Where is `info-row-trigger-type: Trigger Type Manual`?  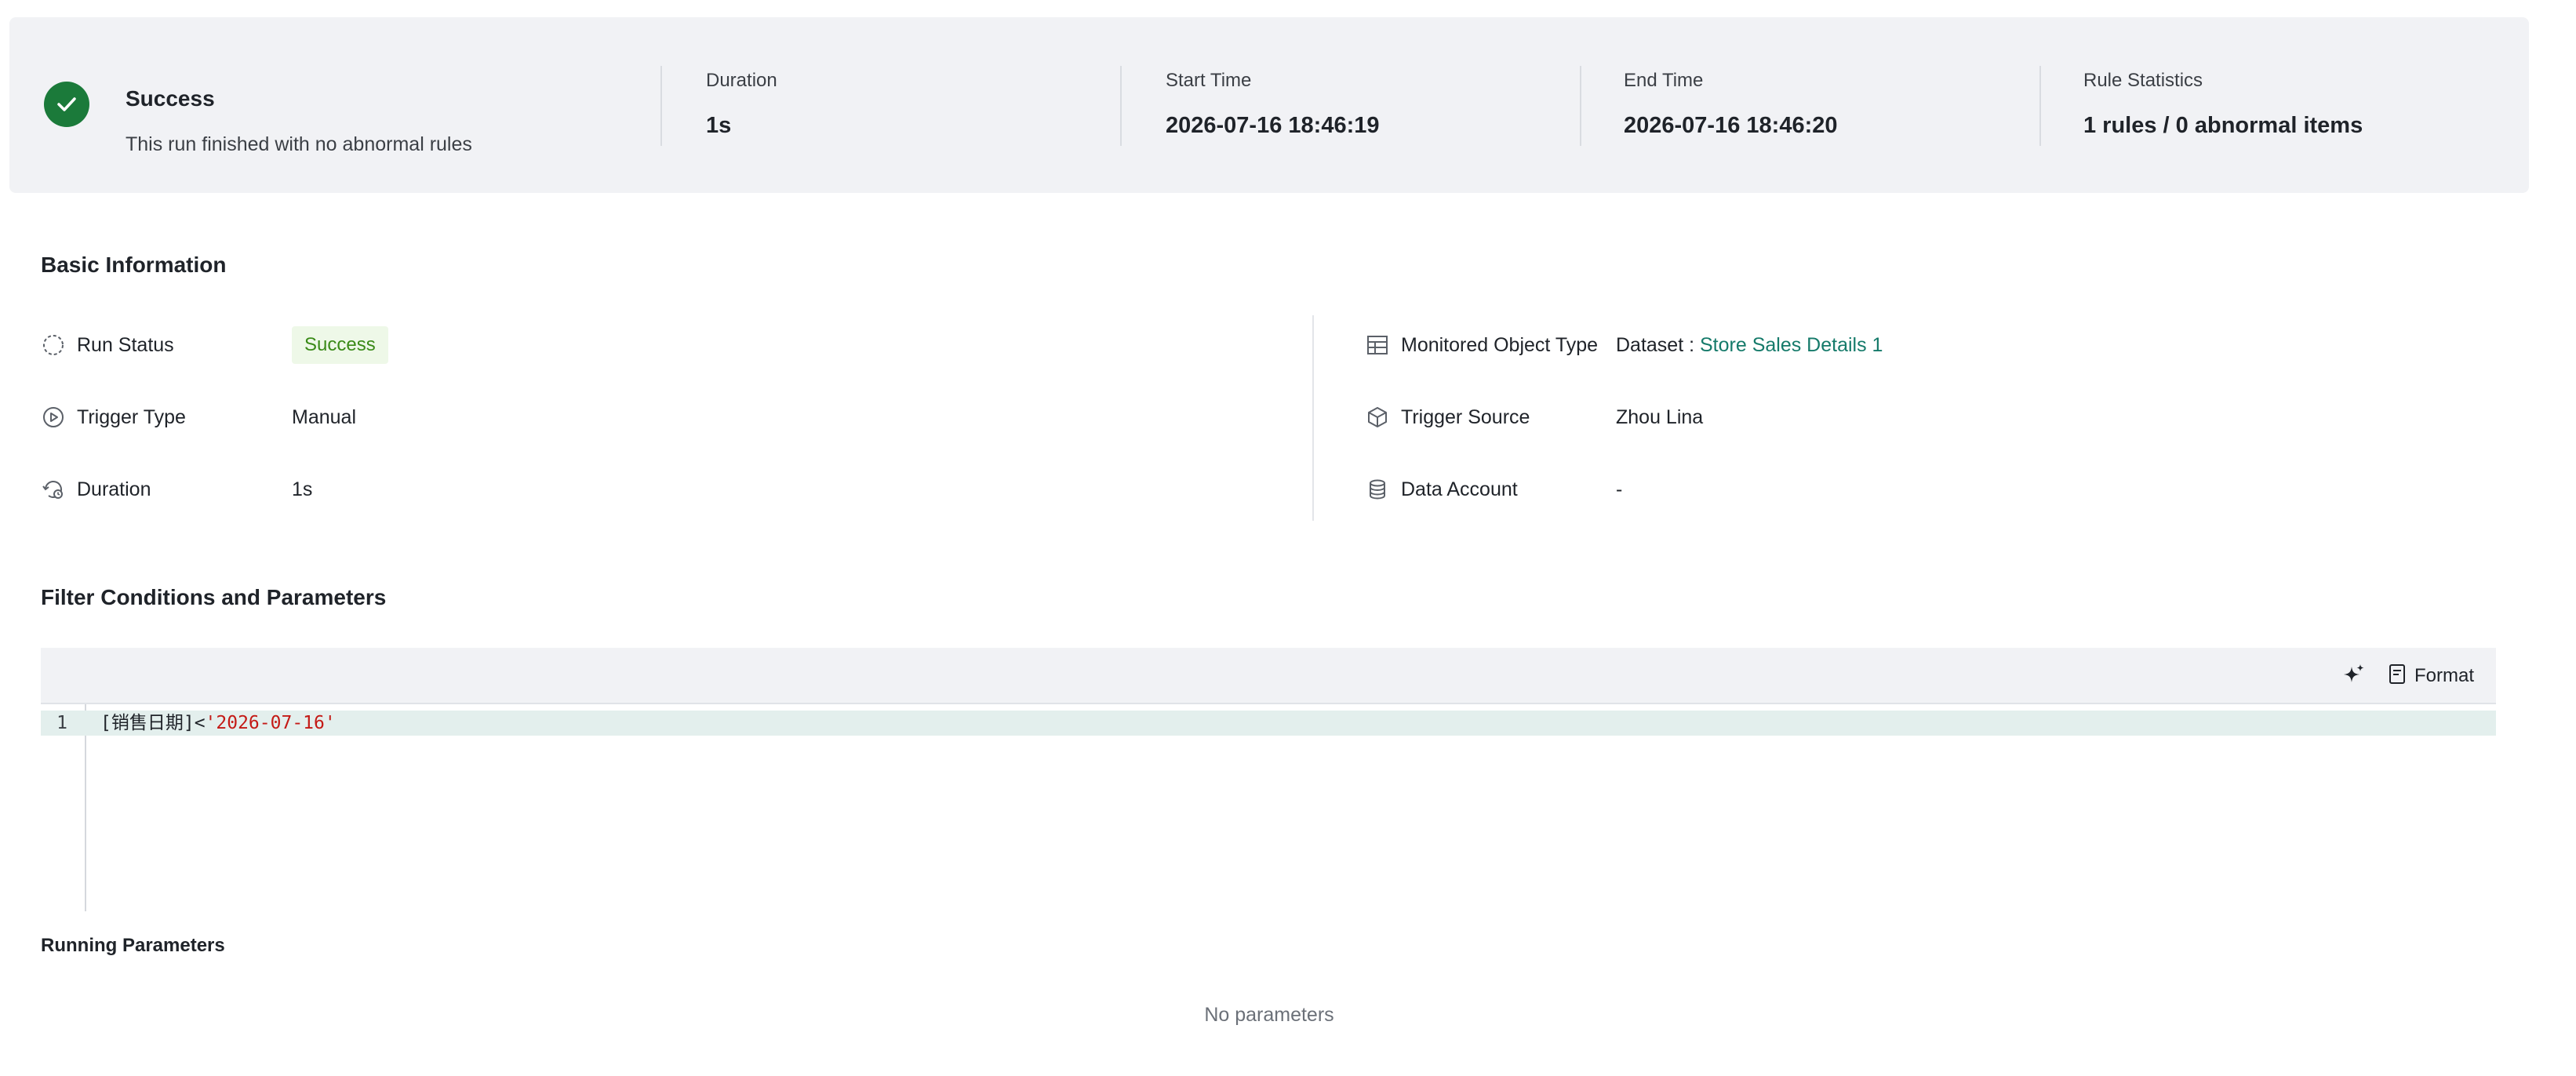 info-row-trigger-type: Trigger Type Manual is located at coordinates (652, 418).